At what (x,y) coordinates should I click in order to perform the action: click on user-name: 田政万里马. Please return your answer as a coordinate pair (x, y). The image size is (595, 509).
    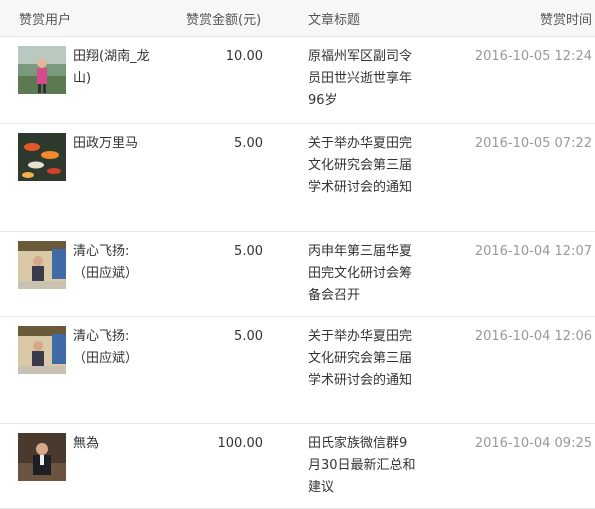
    Looking at the image, I should click on (113, 144).